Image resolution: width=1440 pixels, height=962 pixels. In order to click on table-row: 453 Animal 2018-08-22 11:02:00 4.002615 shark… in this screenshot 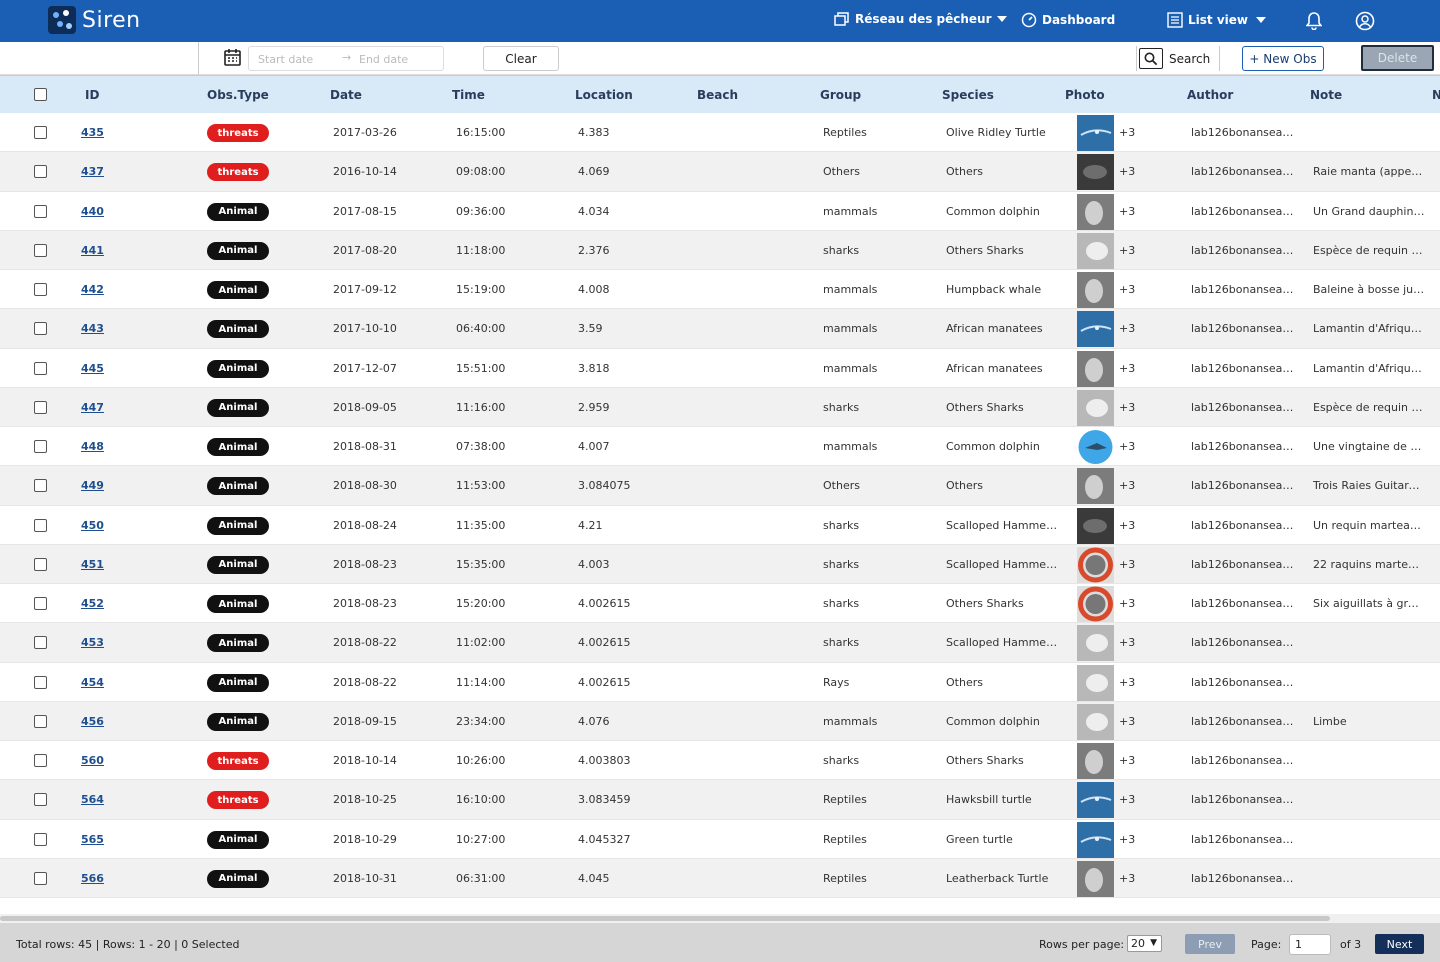, I will do `click(720, 643)`.